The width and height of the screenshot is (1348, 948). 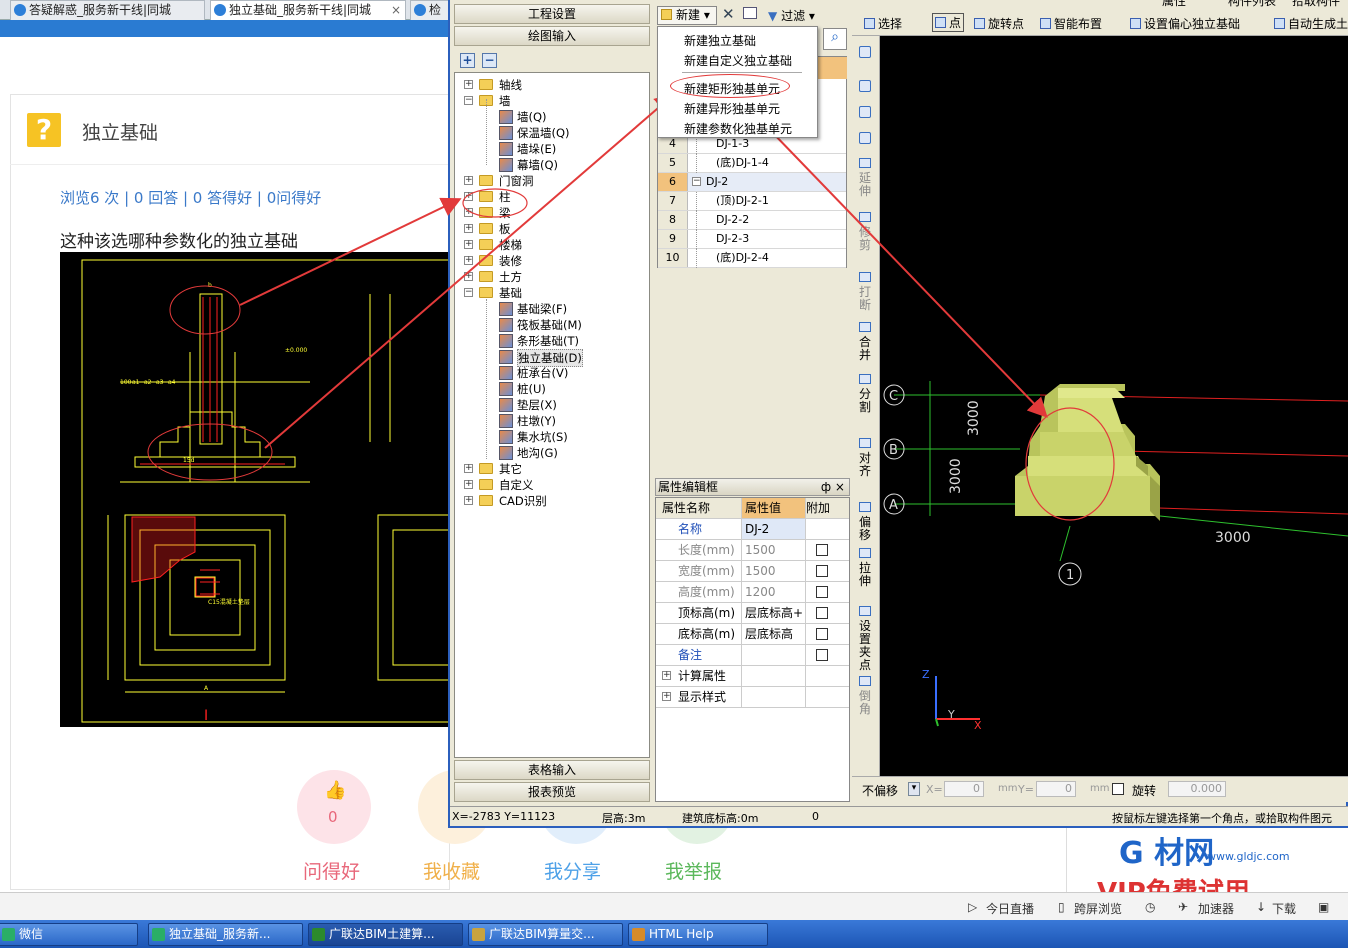 I want to click on tree-item: + 梁, so click(x=552, y=213).